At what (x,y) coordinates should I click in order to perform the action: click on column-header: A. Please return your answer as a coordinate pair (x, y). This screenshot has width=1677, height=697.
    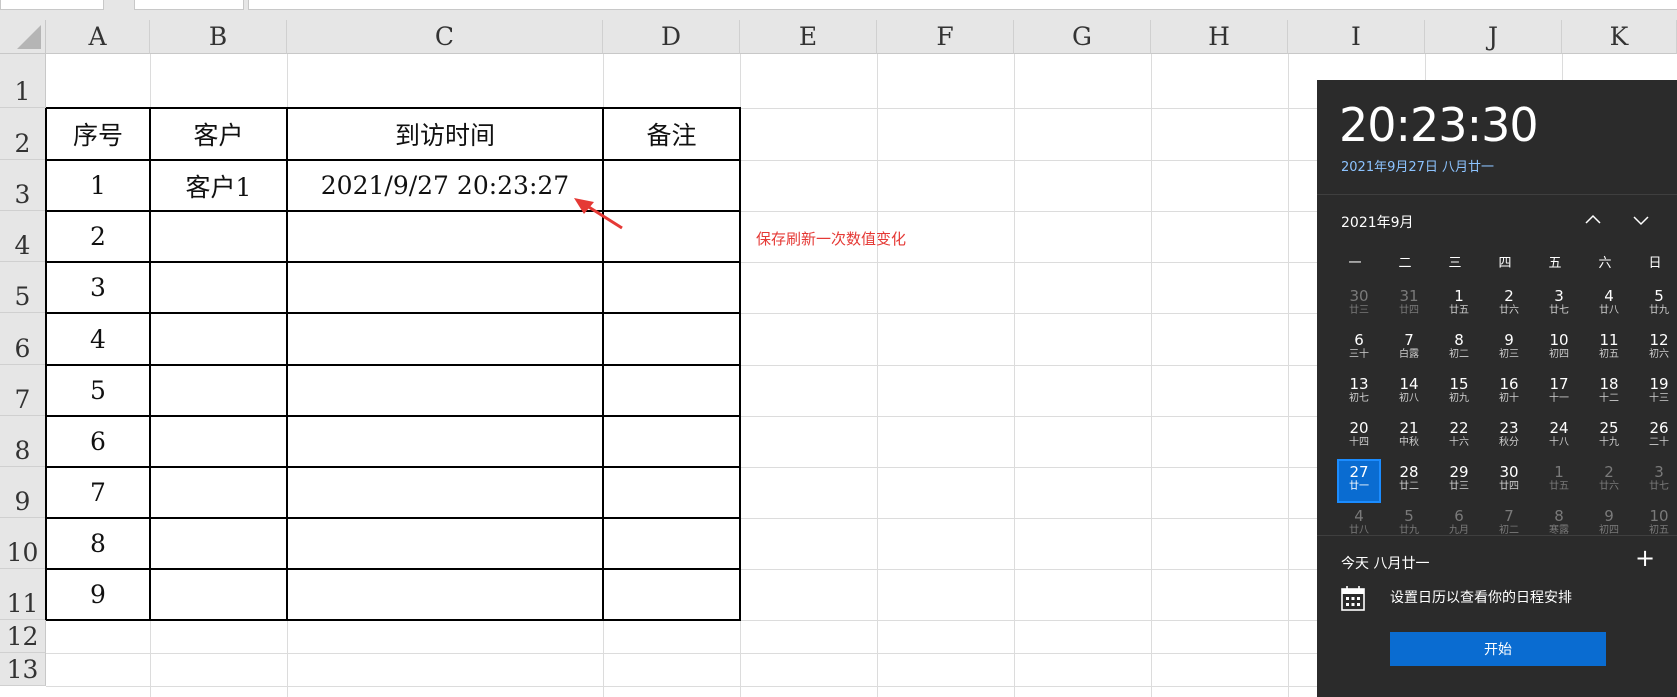
    Looking at the image, I should click on (98, 37).